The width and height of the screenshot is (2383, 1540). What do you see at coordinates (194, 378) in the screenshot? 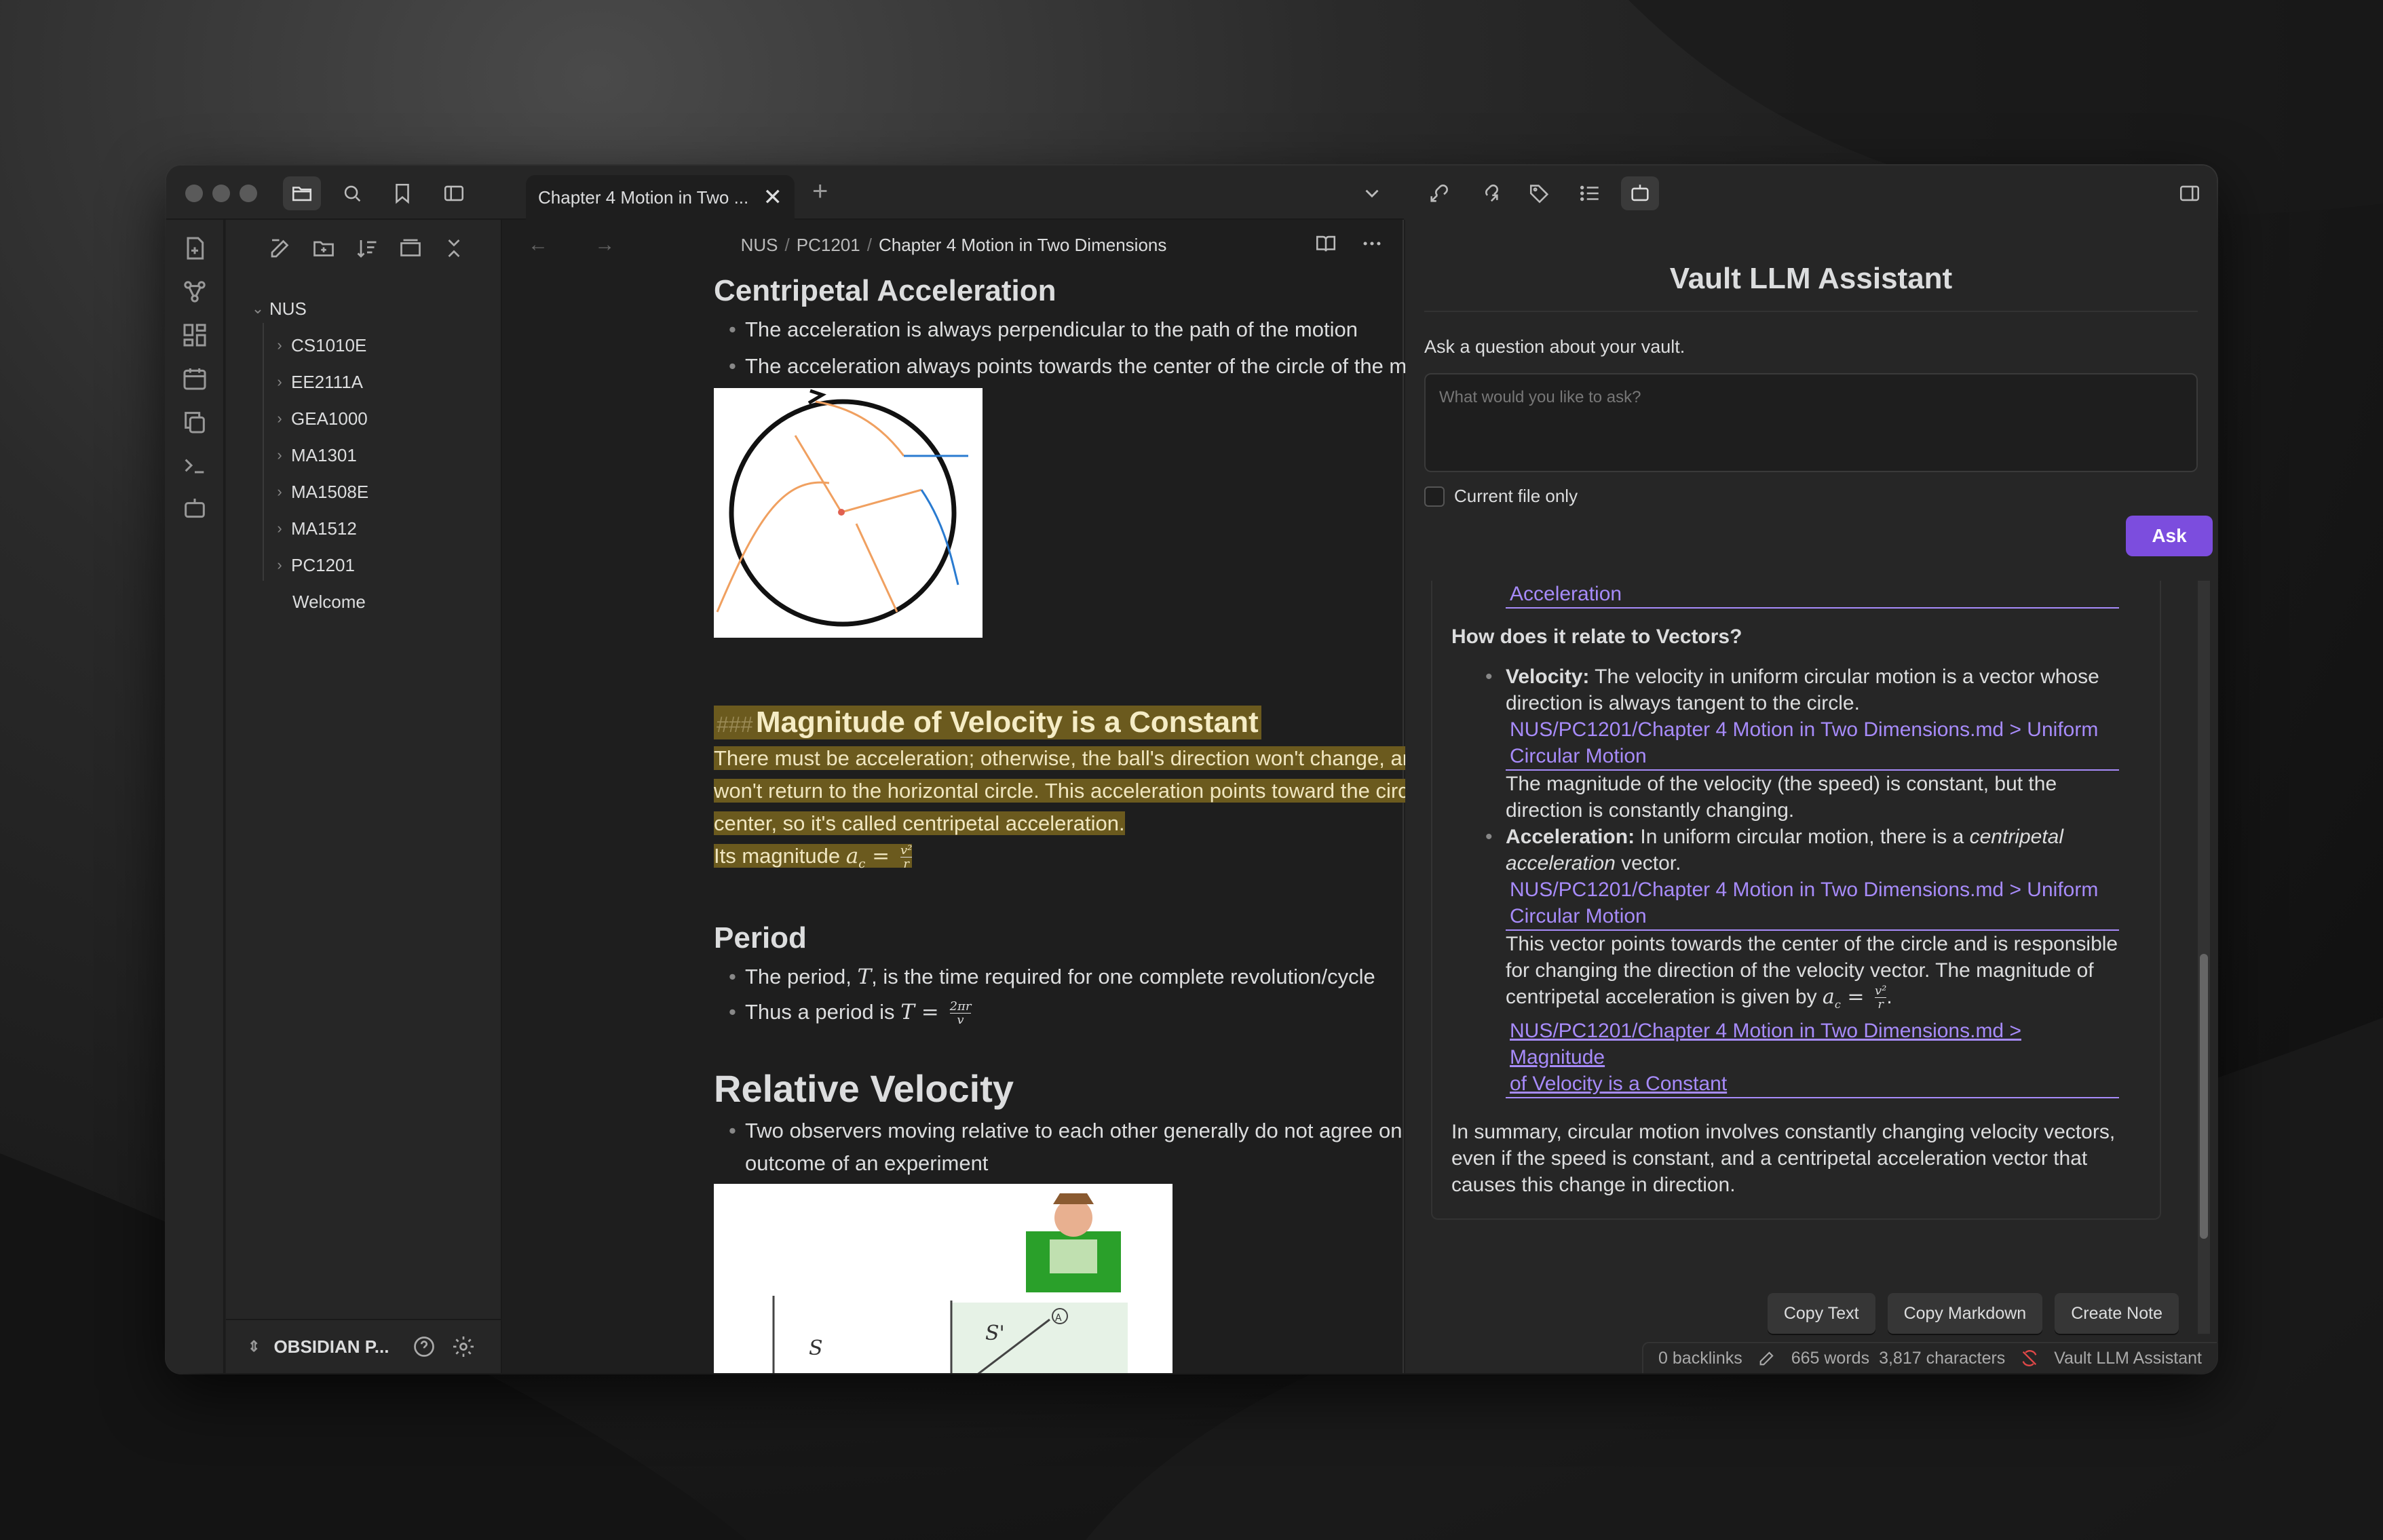
I see `daily-note-button` at bounding box center [194, 378].